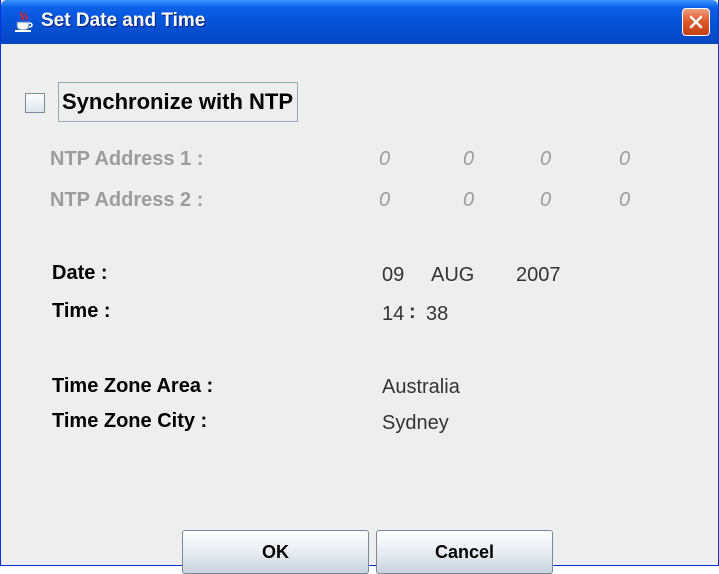 The image size is (719, 574). I want to click on time-hour: 14, so click(393, 314).